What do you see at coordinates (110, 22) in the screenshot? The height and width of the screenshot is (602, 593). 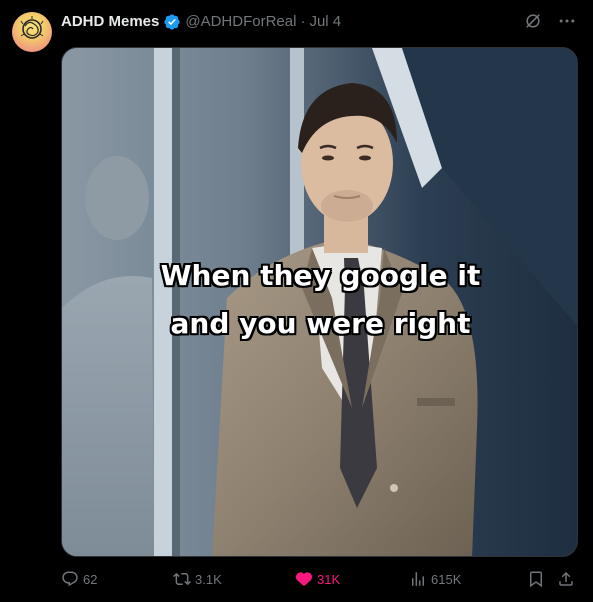 I see `author-name: ADHD Memes` at bounding box center [110, 22].